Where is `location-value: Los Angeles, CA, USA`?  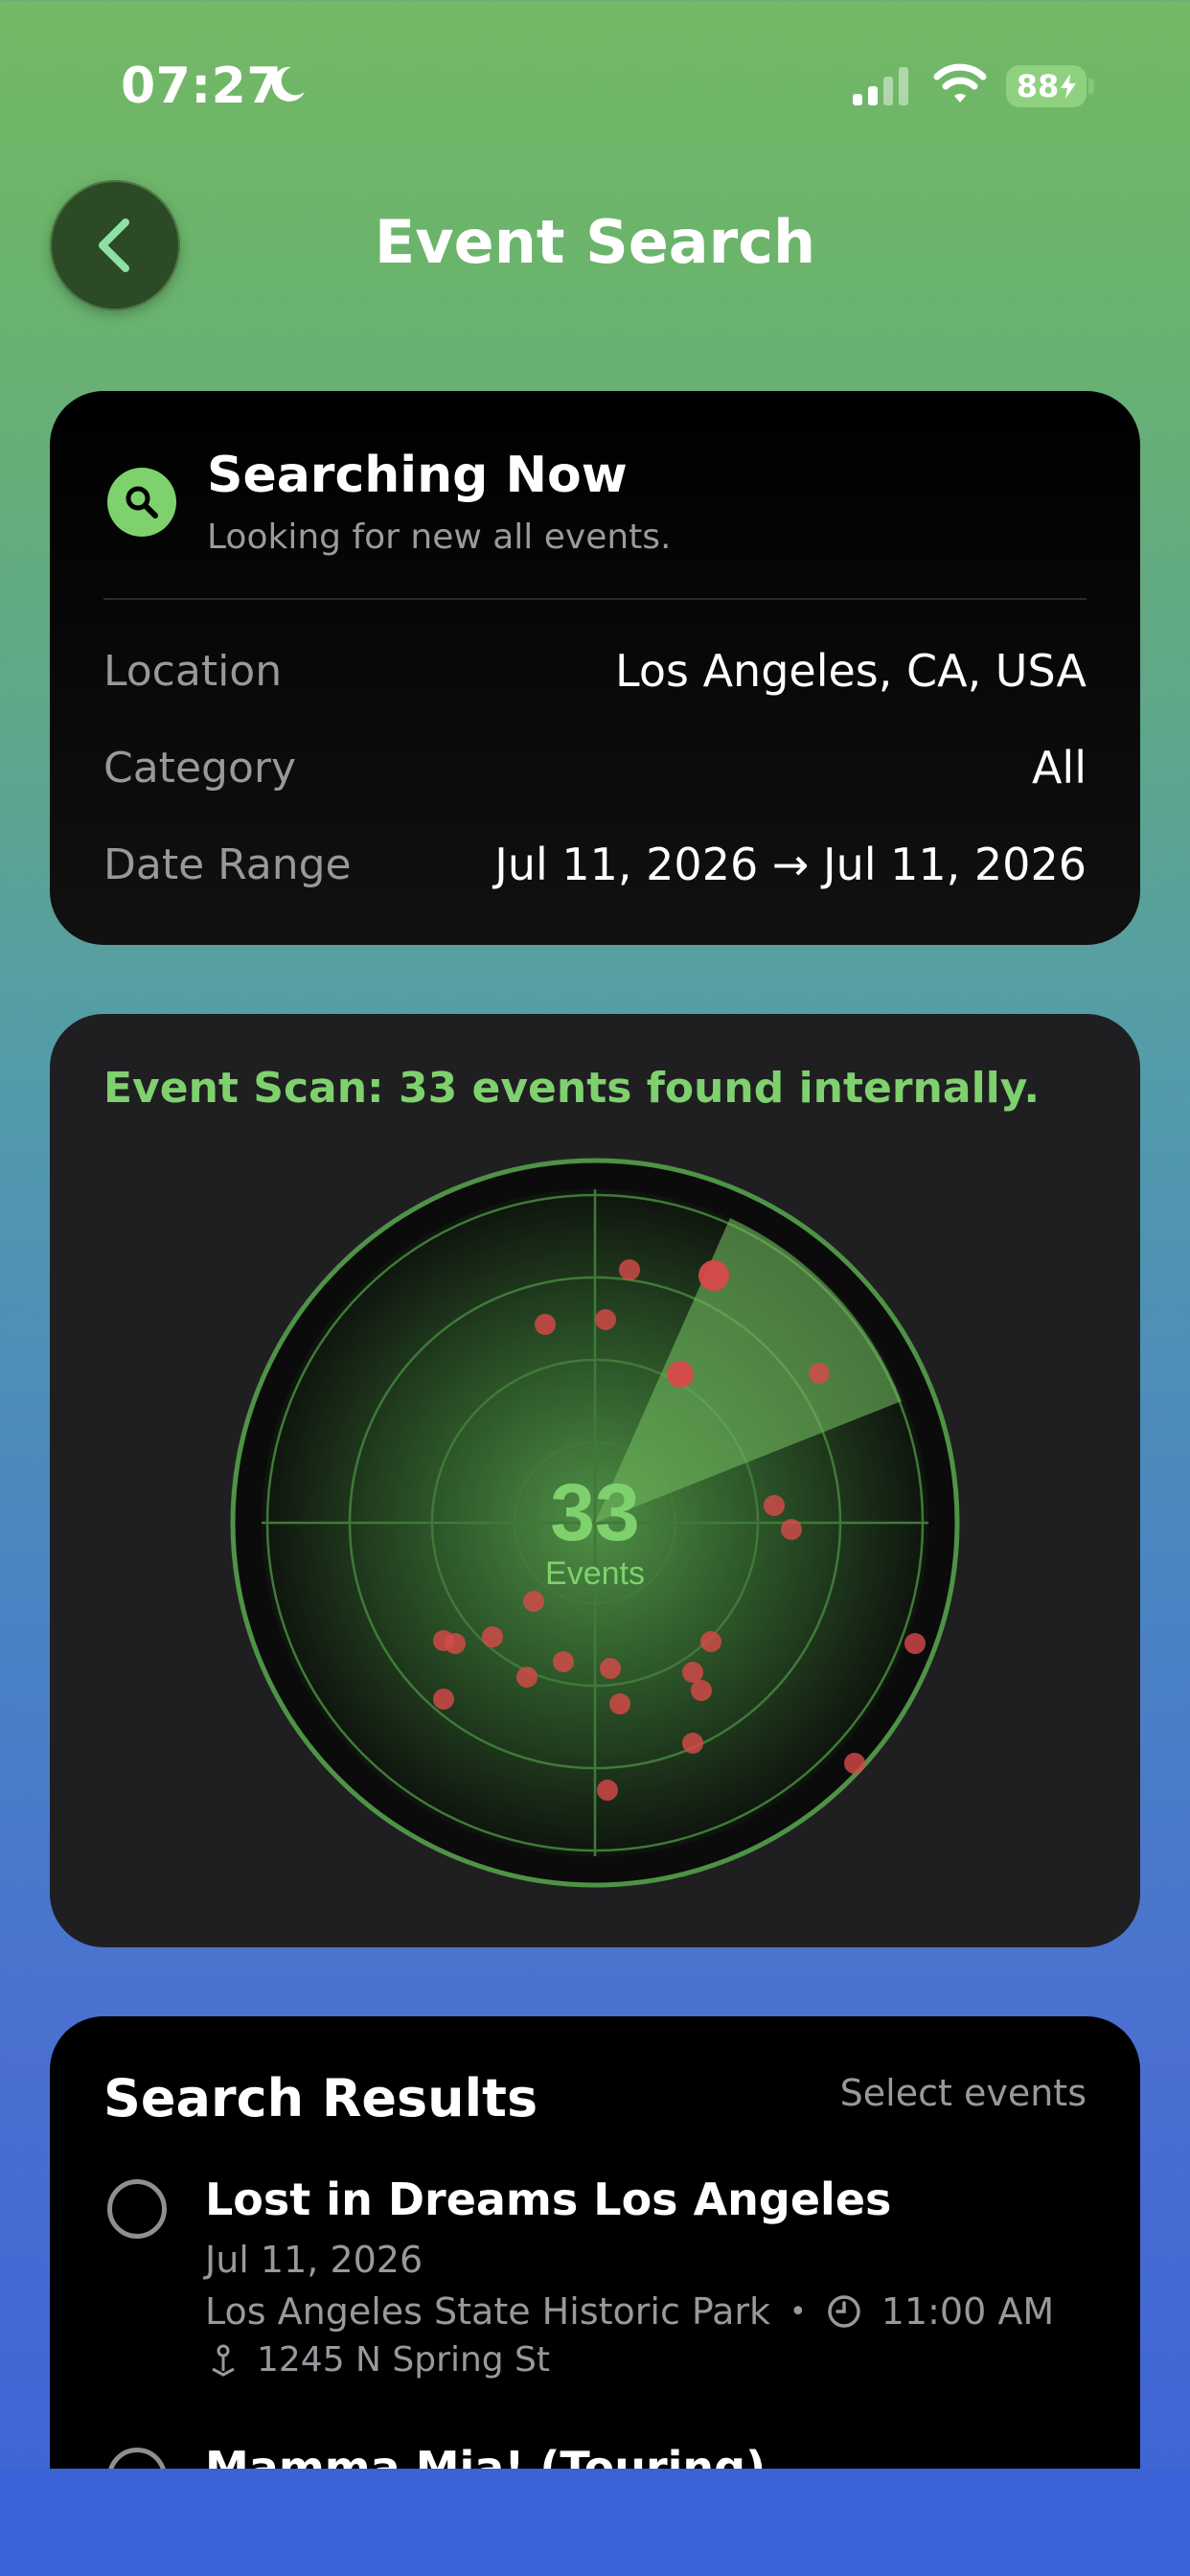 location-value: Los Angeles, CA, USA is located at coordinates (851, 671).